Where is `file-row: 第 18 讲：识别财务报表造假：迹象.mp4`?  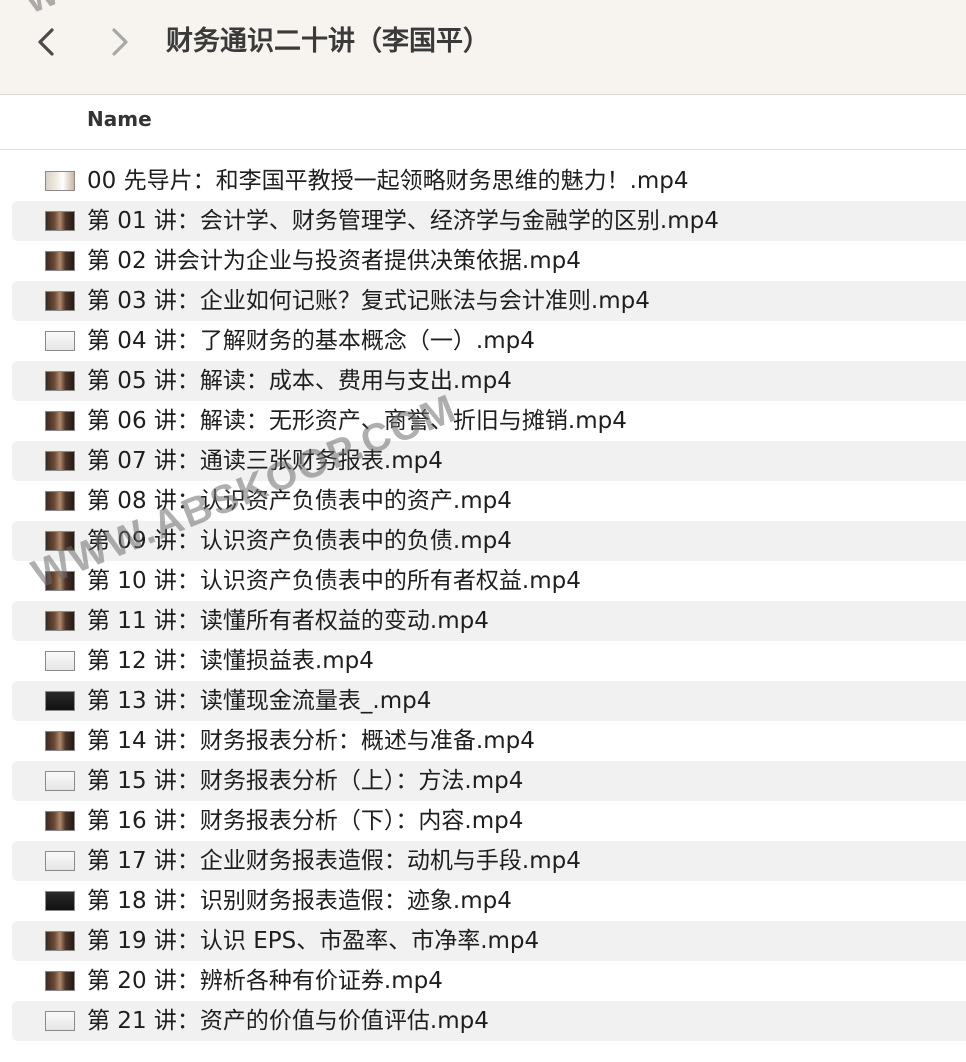
file-row: 第 18 讲：识别财务报表造假：迹象.mp4 is located at coordinates (489, 901).